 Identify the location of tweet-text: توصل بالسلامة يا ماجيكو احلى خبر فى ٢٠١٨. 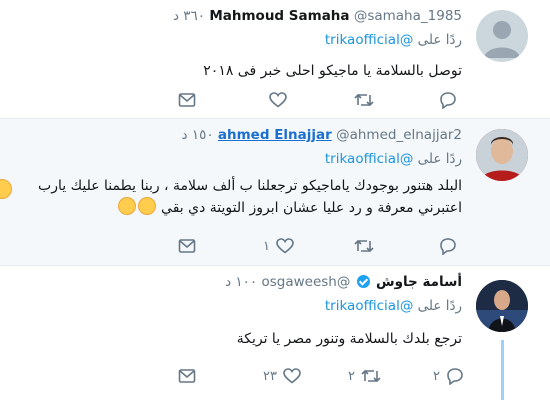
(332, 71).